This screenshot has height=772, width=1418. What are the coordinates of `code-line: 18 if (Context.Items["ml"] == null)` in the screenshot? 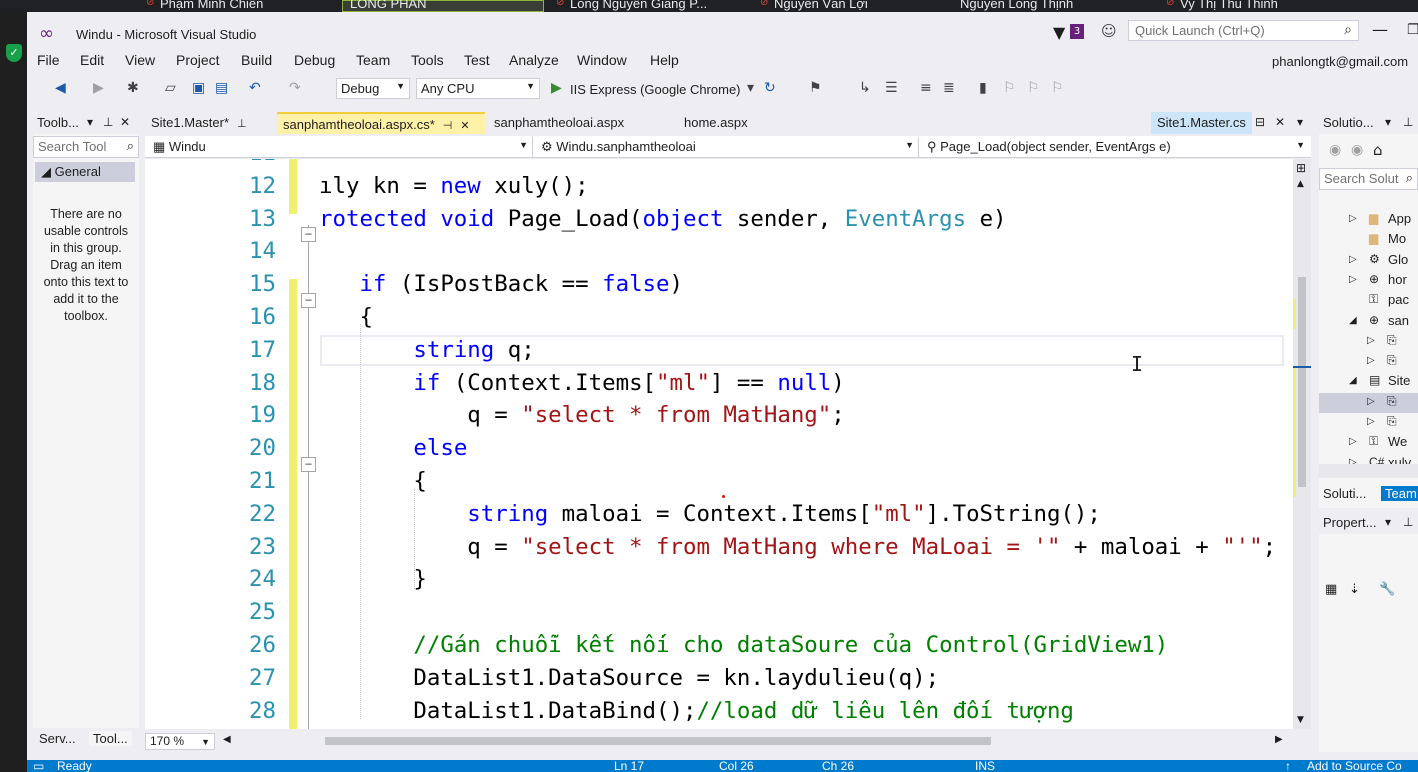 It's located at (719, 383).